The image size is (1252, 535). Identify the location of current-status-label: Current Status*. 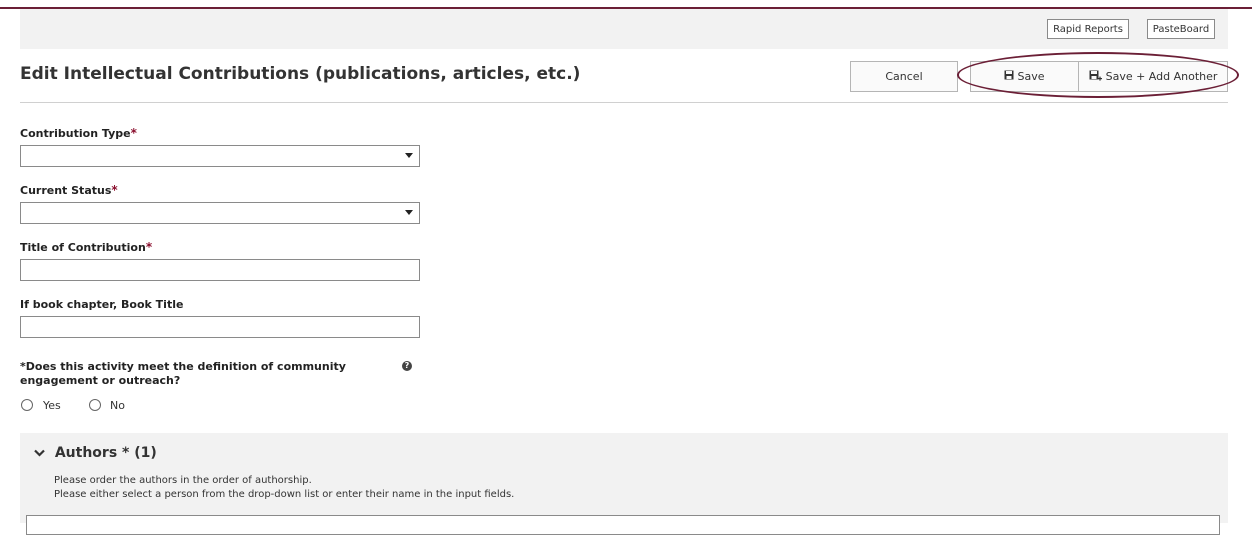
(69, 190).